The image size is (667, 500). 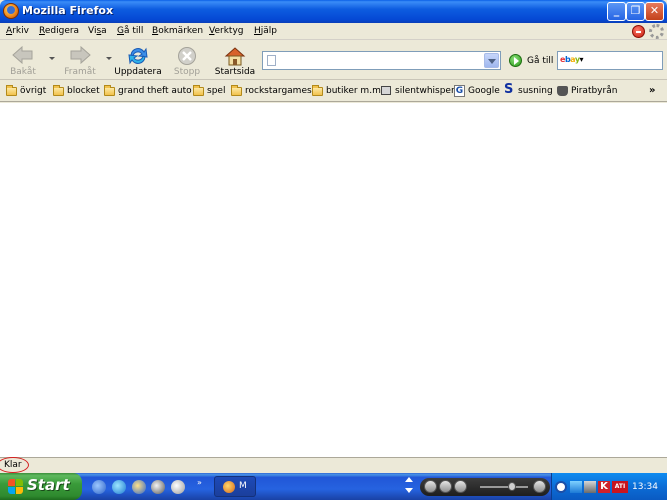 I want to click on window-title: Mozilla Firefox, so click(x=68, y=10).